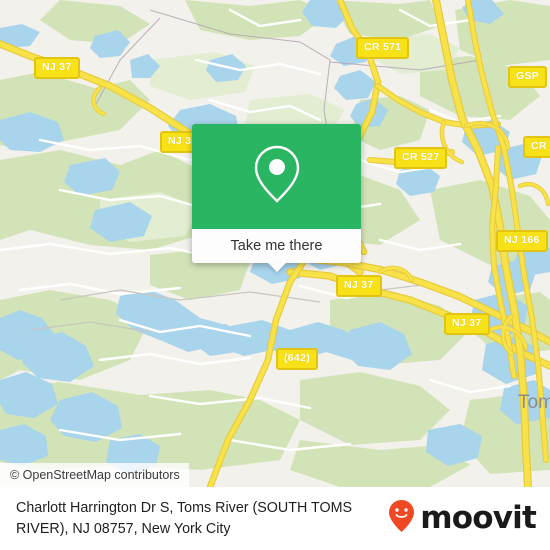 The height and width of the screenshot is (550, 550). I want to click on popup-tail, so click(276, 267).